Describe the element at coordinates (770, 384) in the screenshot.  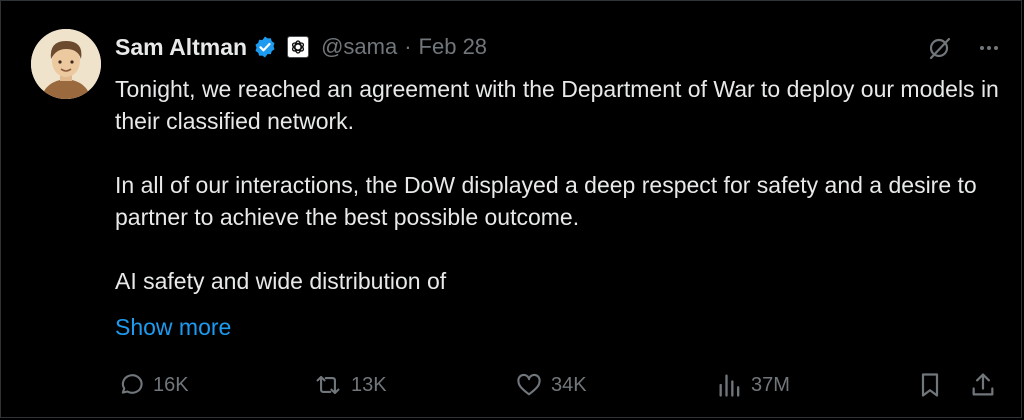
I see `views-count: 37M` at that location.